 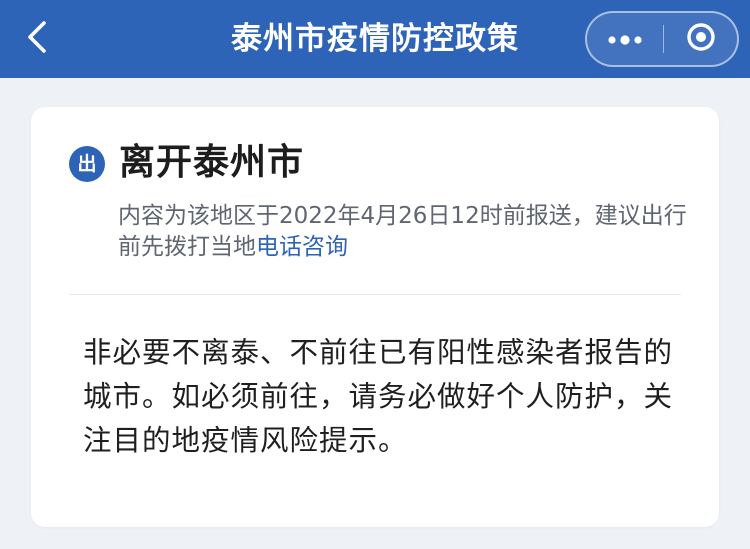 I want to click on phone-consult-link: 电话咨询, so click(x=302, y=247).